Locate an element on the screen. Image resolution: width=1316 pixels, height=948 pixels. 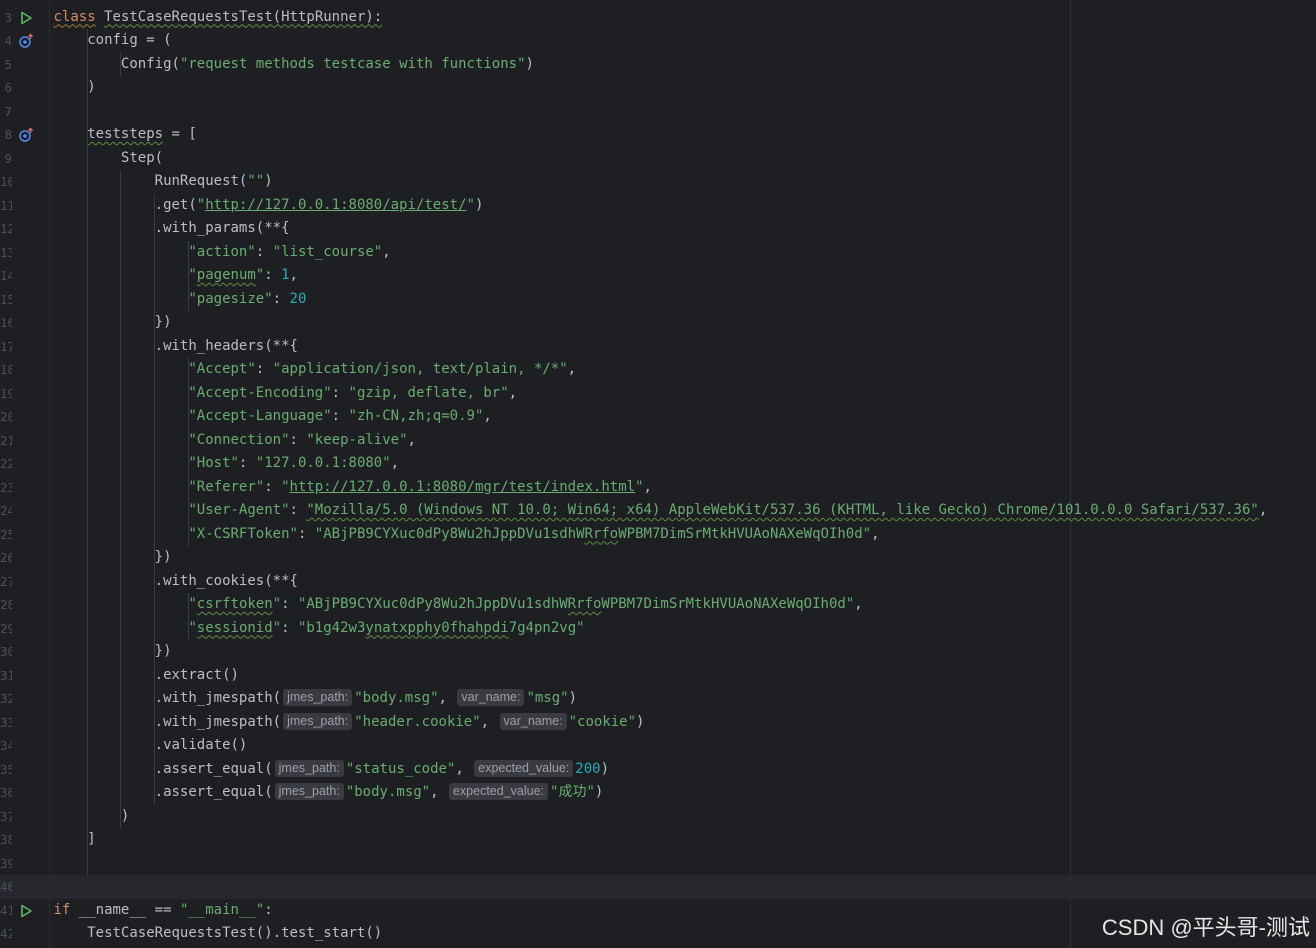
code-line: 39 is located at coordinates (658, 864).